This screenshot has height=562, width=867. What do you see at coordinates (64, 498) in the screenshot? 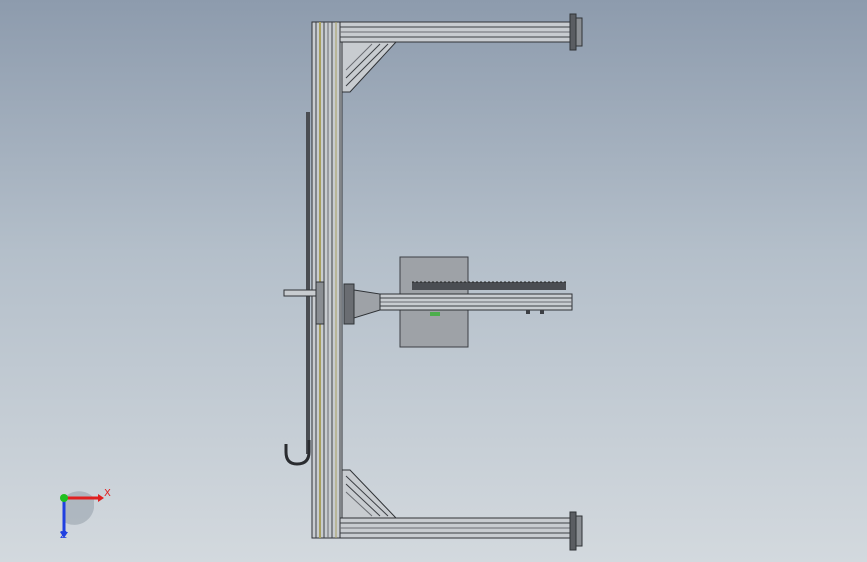
I see `y-axis-dot-icon` at bounding box center [64, 498].